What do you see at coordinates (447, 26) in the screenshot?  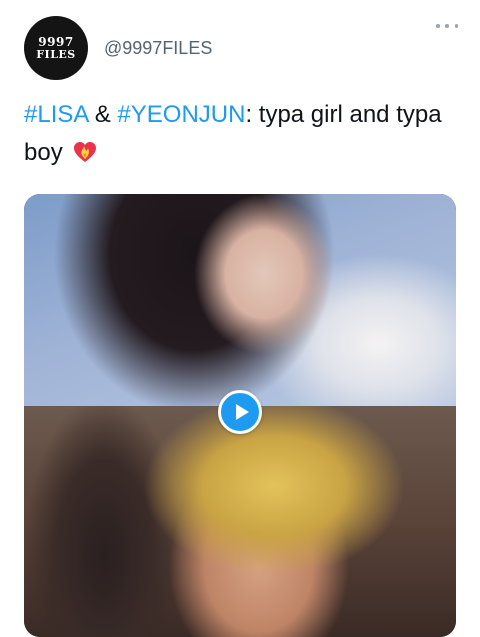 I see `more-options-icon` at bounding box center [447, 26].